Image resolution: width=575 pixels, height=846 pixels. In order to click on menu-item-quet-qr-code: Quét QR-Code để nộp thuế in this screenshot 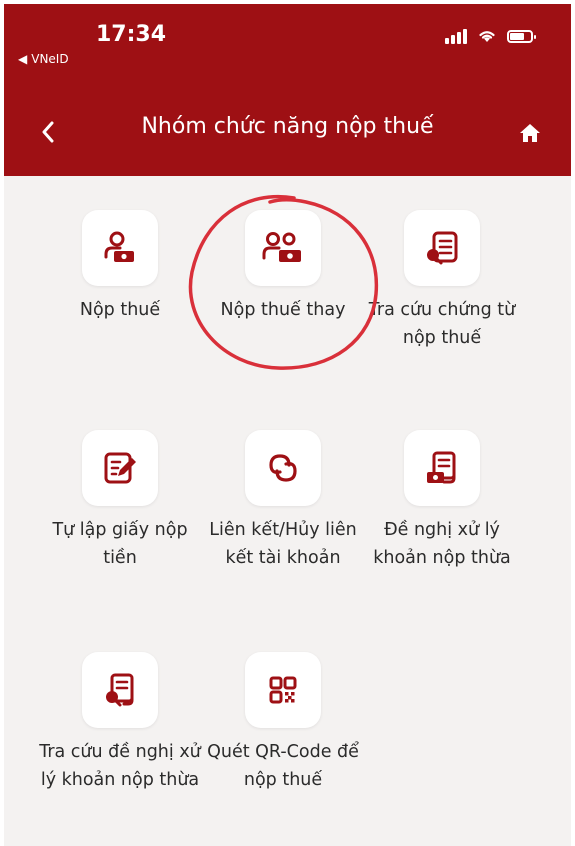, I will do `click(283, 723)`.